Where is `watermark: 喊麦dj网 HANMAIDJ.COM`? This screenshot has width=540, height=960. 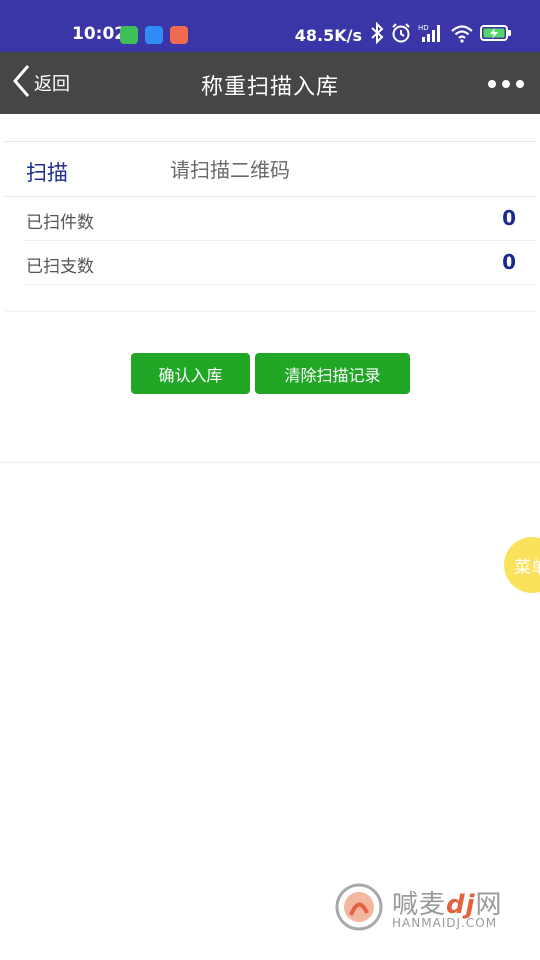
watermark: 喊麦dj网 HANMAIDJ.COM is located at coordinates (434, 910).